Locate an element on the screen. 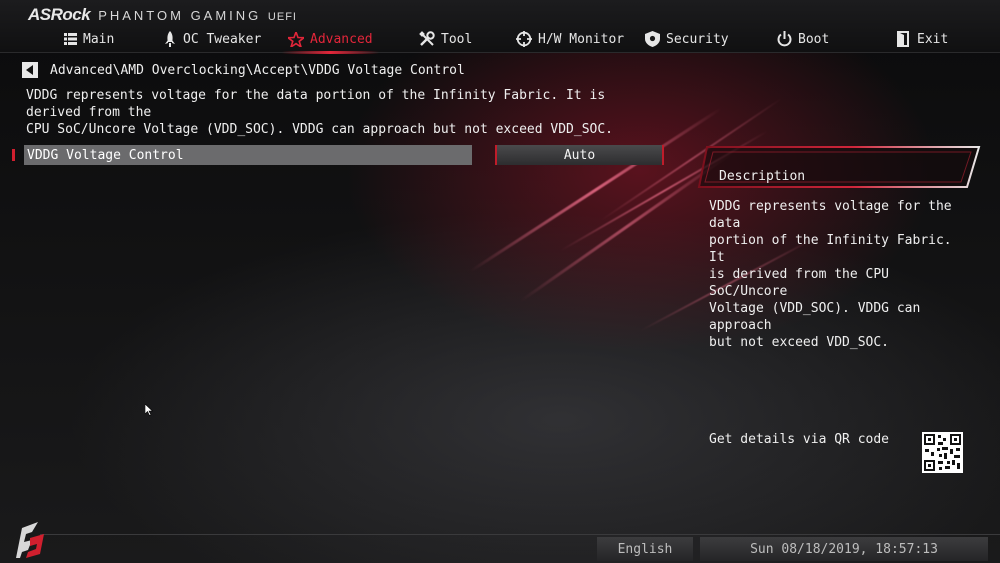 The width and height of the screenshot is (1000, 563). footer-divider is located at coordinates (520, 534).